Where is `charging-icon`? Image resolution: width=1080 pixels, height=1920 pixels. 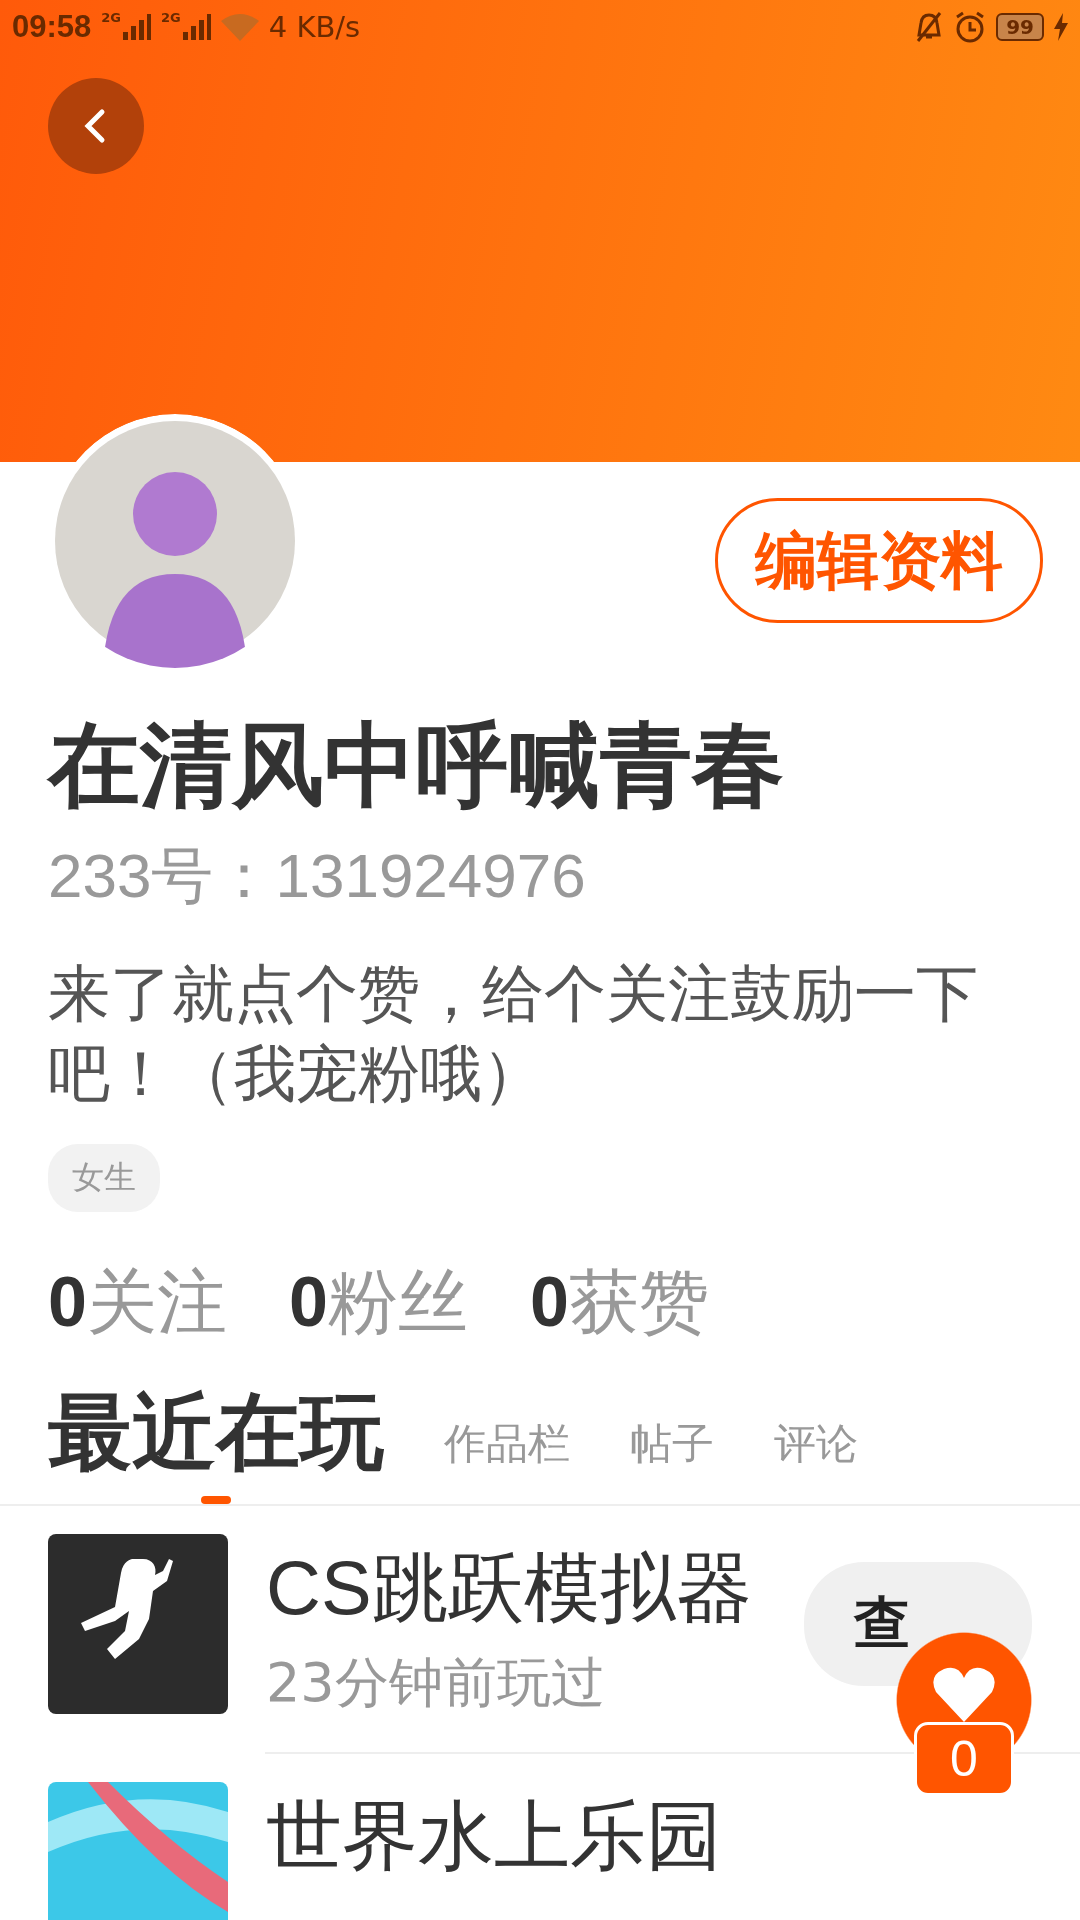 charging-icon is located at coordinates (1061, 27).